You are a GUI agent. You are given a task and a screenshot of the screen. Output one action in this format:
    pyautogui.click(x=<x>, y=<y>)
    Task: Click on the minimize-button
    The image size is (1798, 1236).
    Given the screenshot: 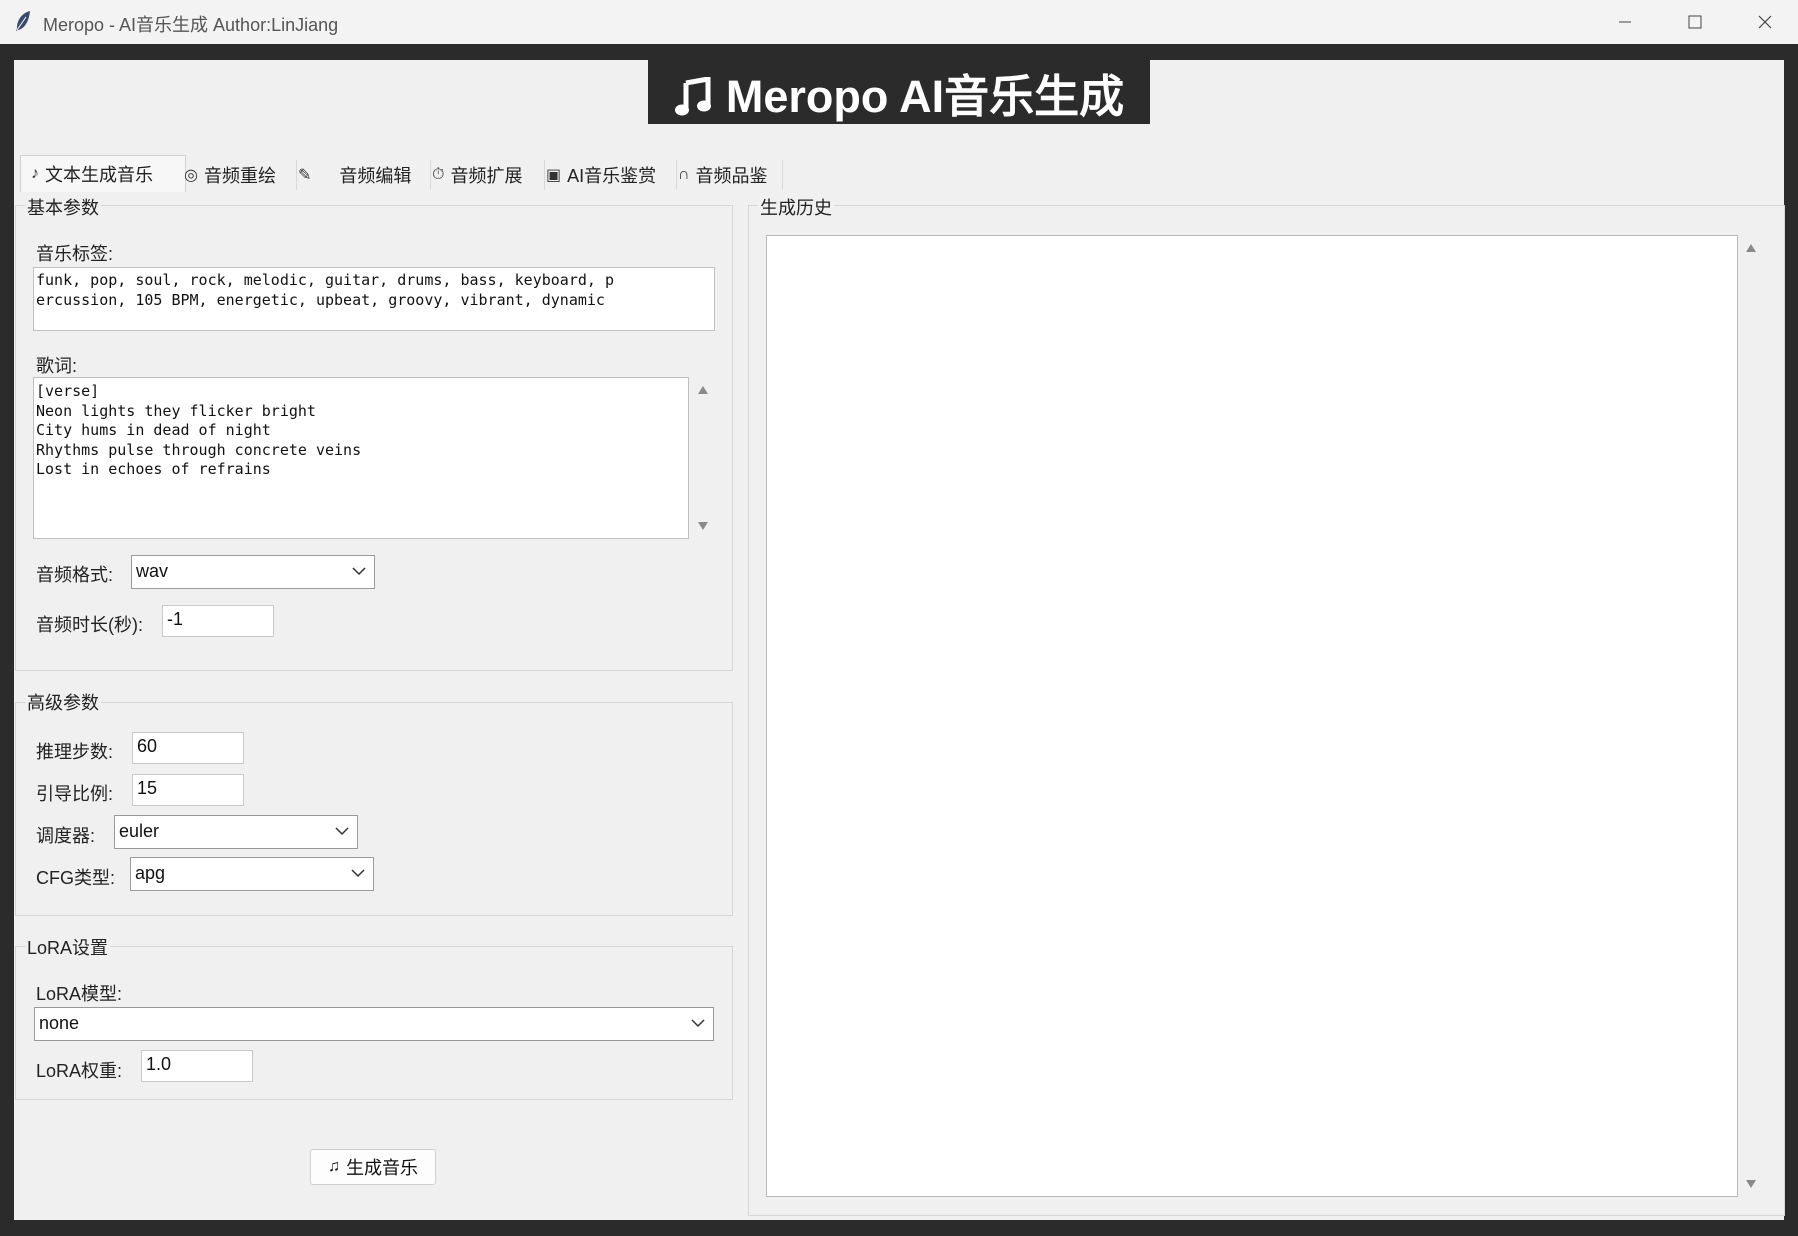 What is the action you would take?
    pyautogui.click(x=1625, y=22)
    